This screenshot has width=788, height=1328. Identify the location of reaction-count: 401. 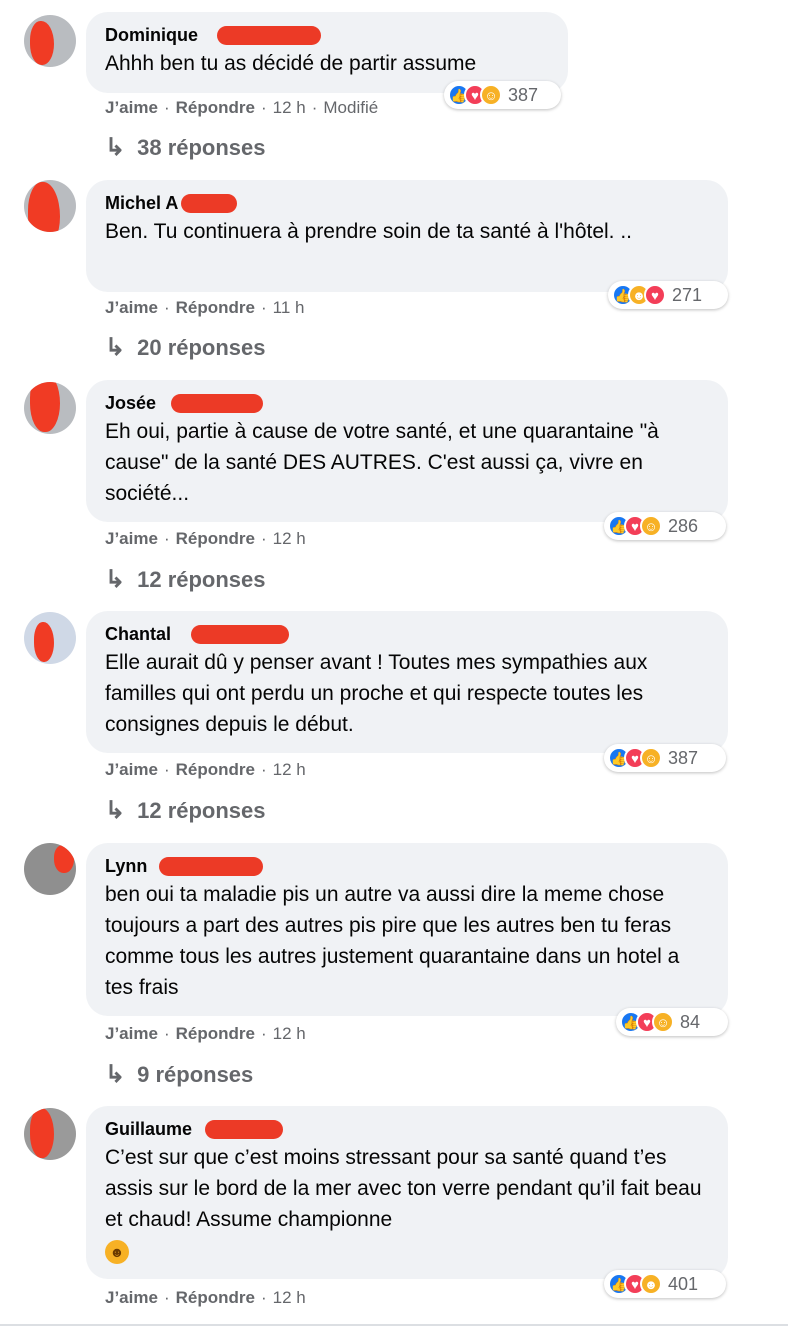
(683, 1283).